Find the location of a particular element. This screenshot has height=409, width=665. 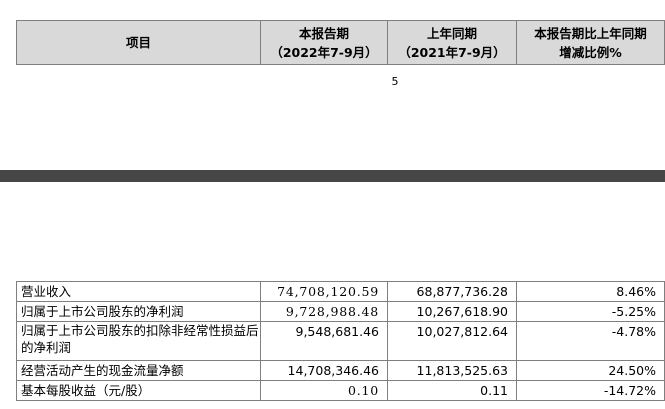

change-value: 8.46% is located at coordinates (590, 291).